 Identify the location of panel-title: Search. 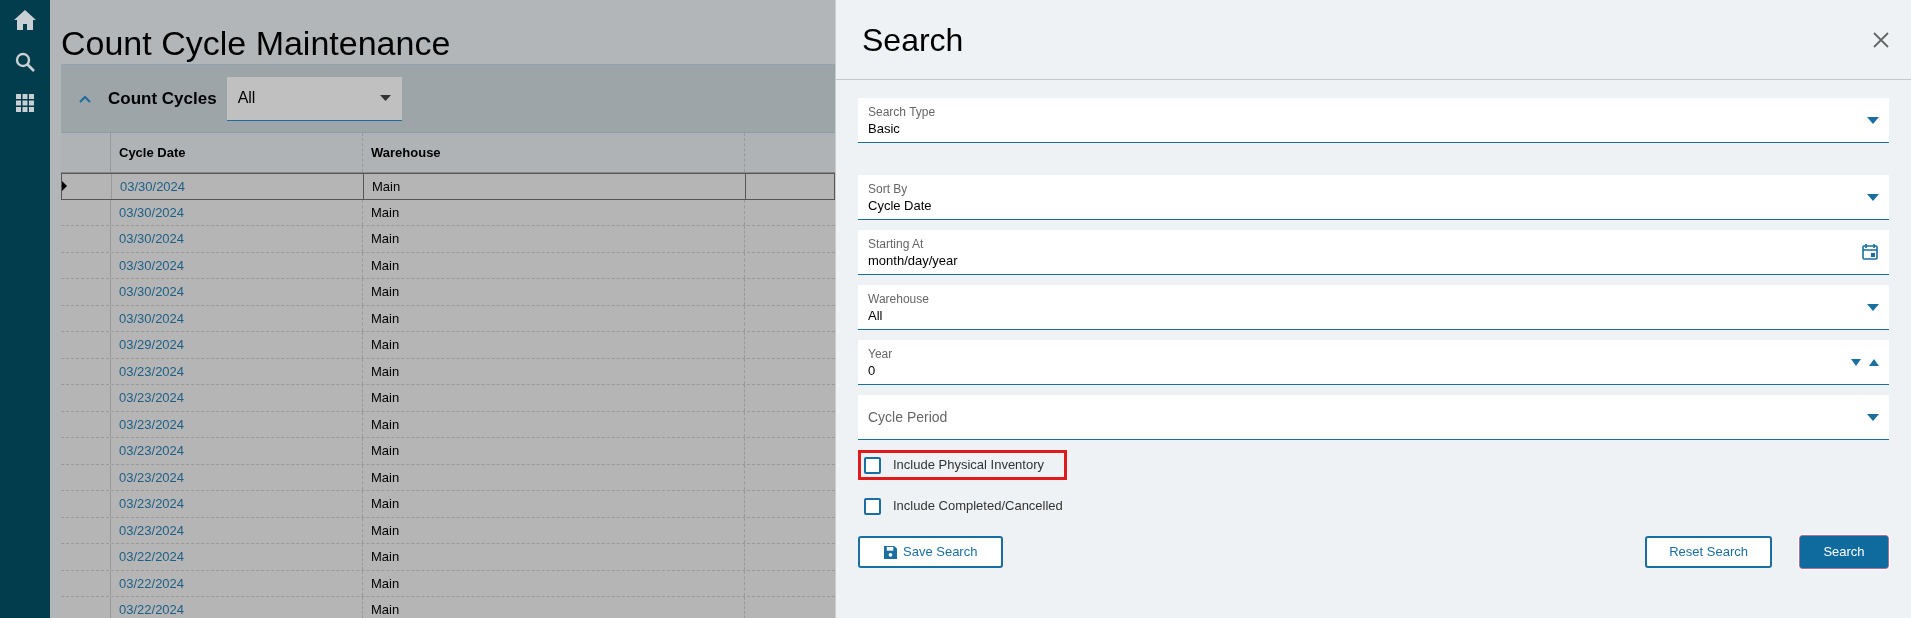
(913, 40).